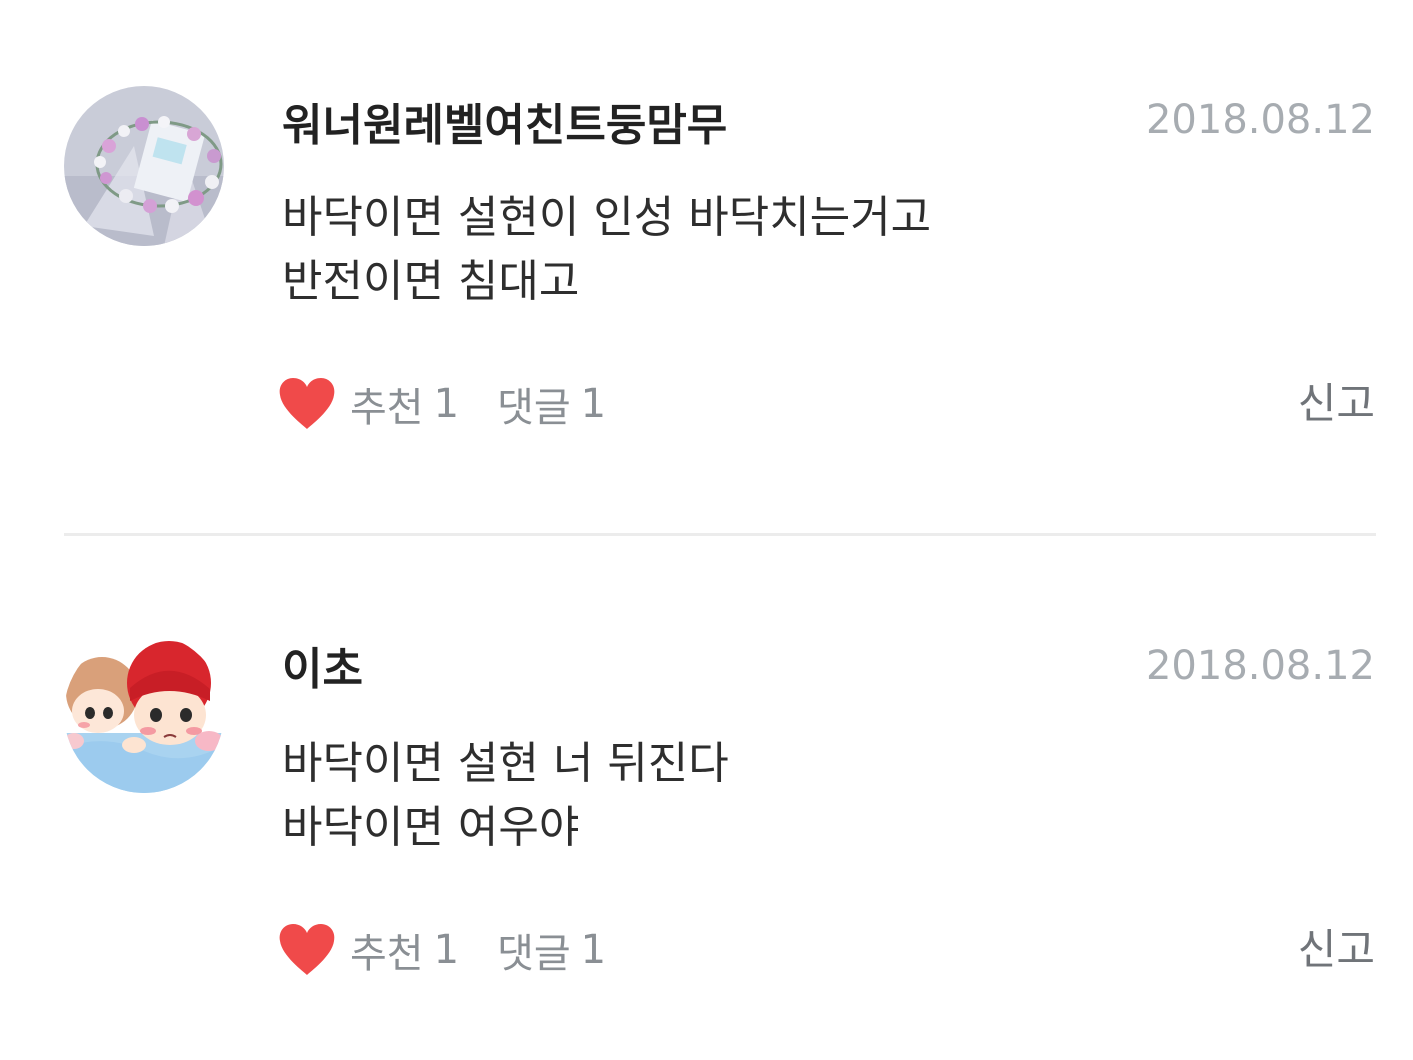 The width and height of the screenshot is (1413, 1060). Describe the element at coordinates (431, 827) in the screenshot. I see `comment-body-line: 바닥이면 여우야` at that location.